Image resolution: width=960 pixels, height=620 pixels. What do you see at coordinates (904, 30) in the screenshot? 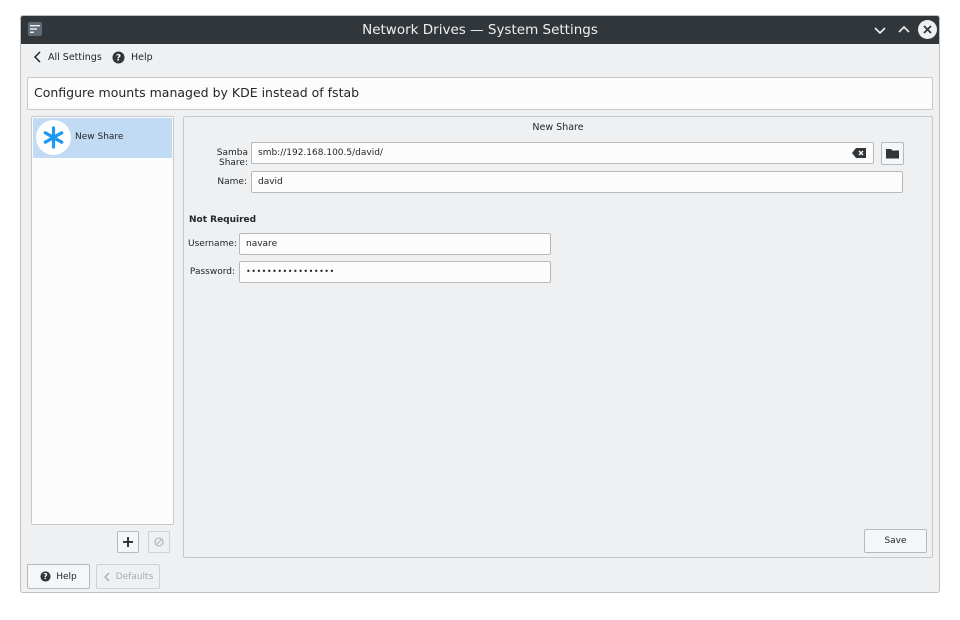
I see `maximize-icon` at bounding box center [904, 30].